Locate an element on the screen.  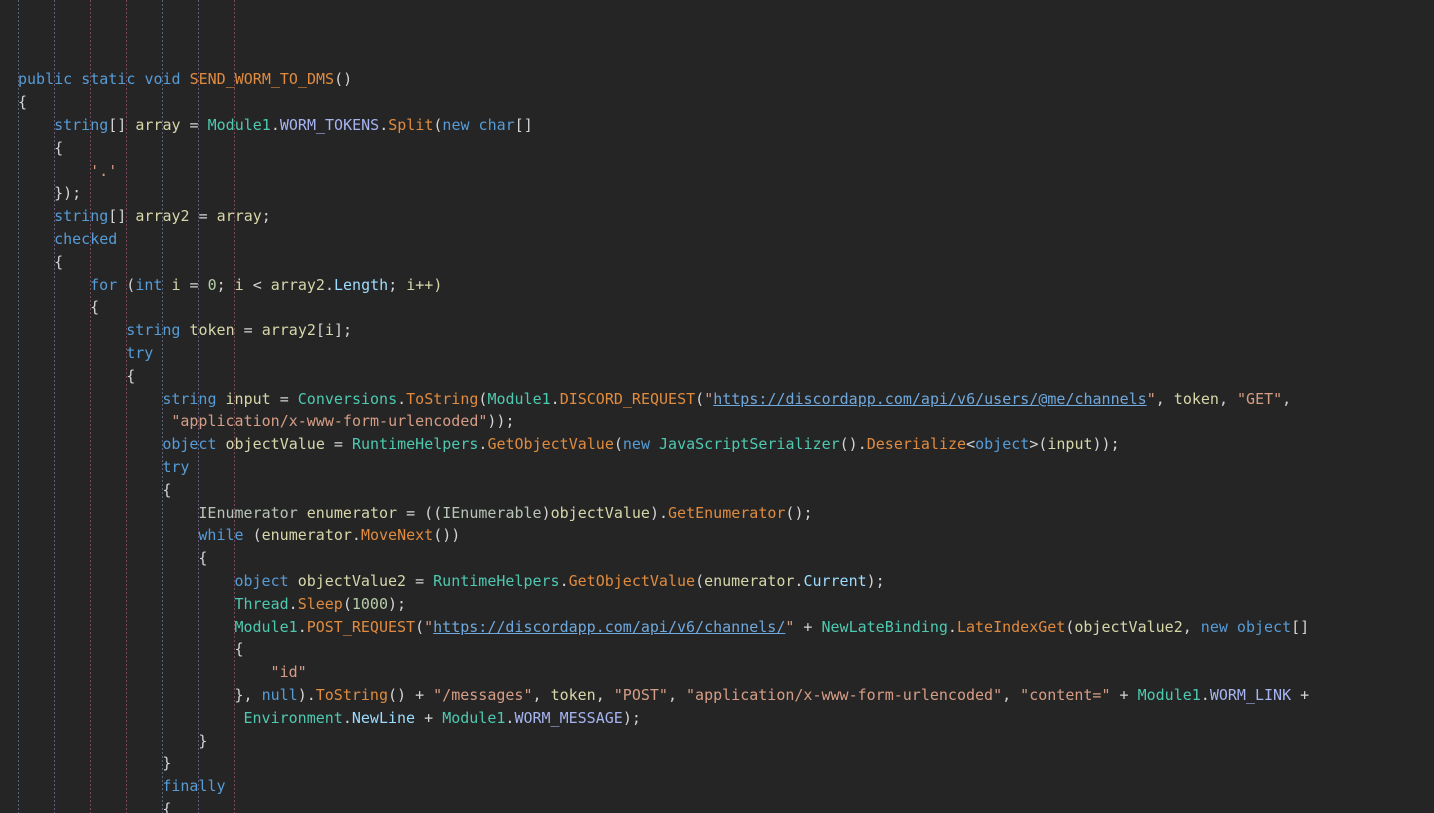
code-token: LateIndexGet is located at coordinates (1011, 626).